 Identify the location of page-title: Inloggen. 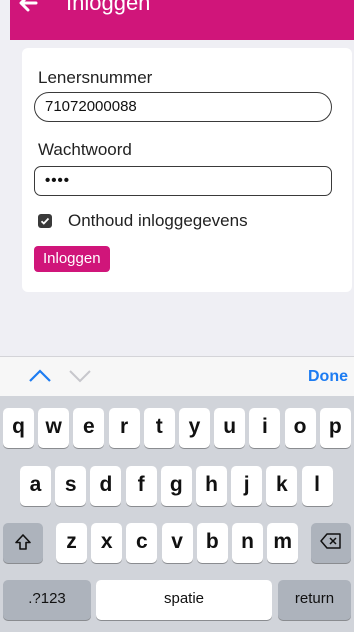
(108, 7).